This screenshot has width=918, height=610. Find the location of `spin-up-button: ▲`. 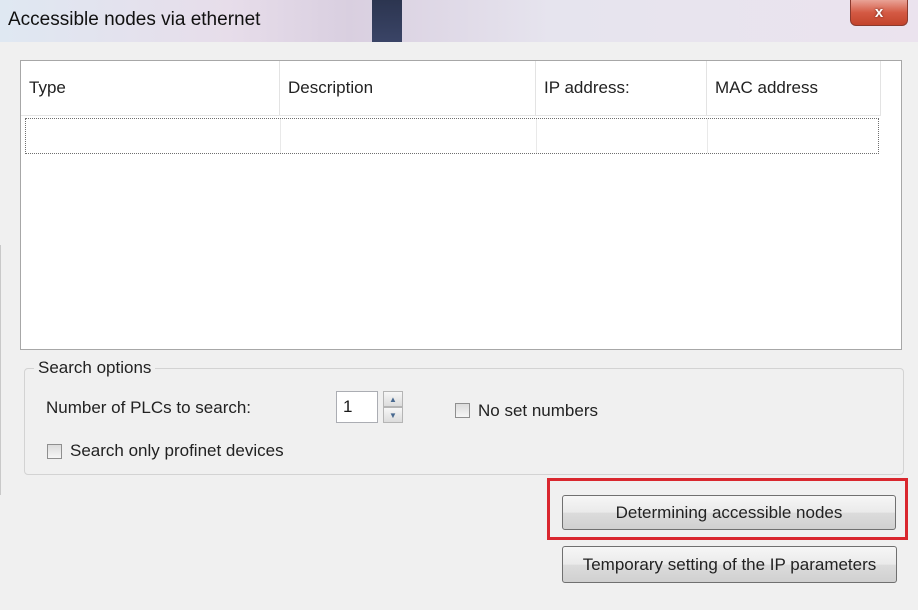

spin-up-button: ▲ is located at coordinates (393, 399).